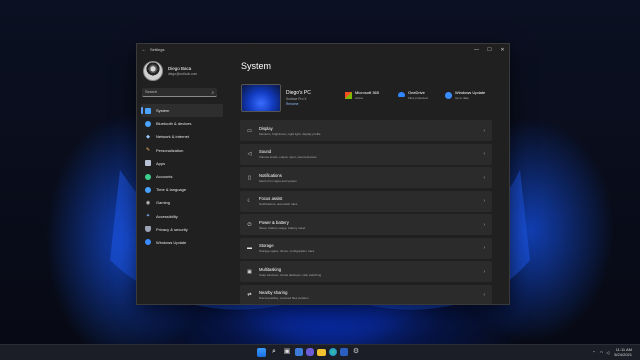  I want to click on chat-icon, so click(310, 352).